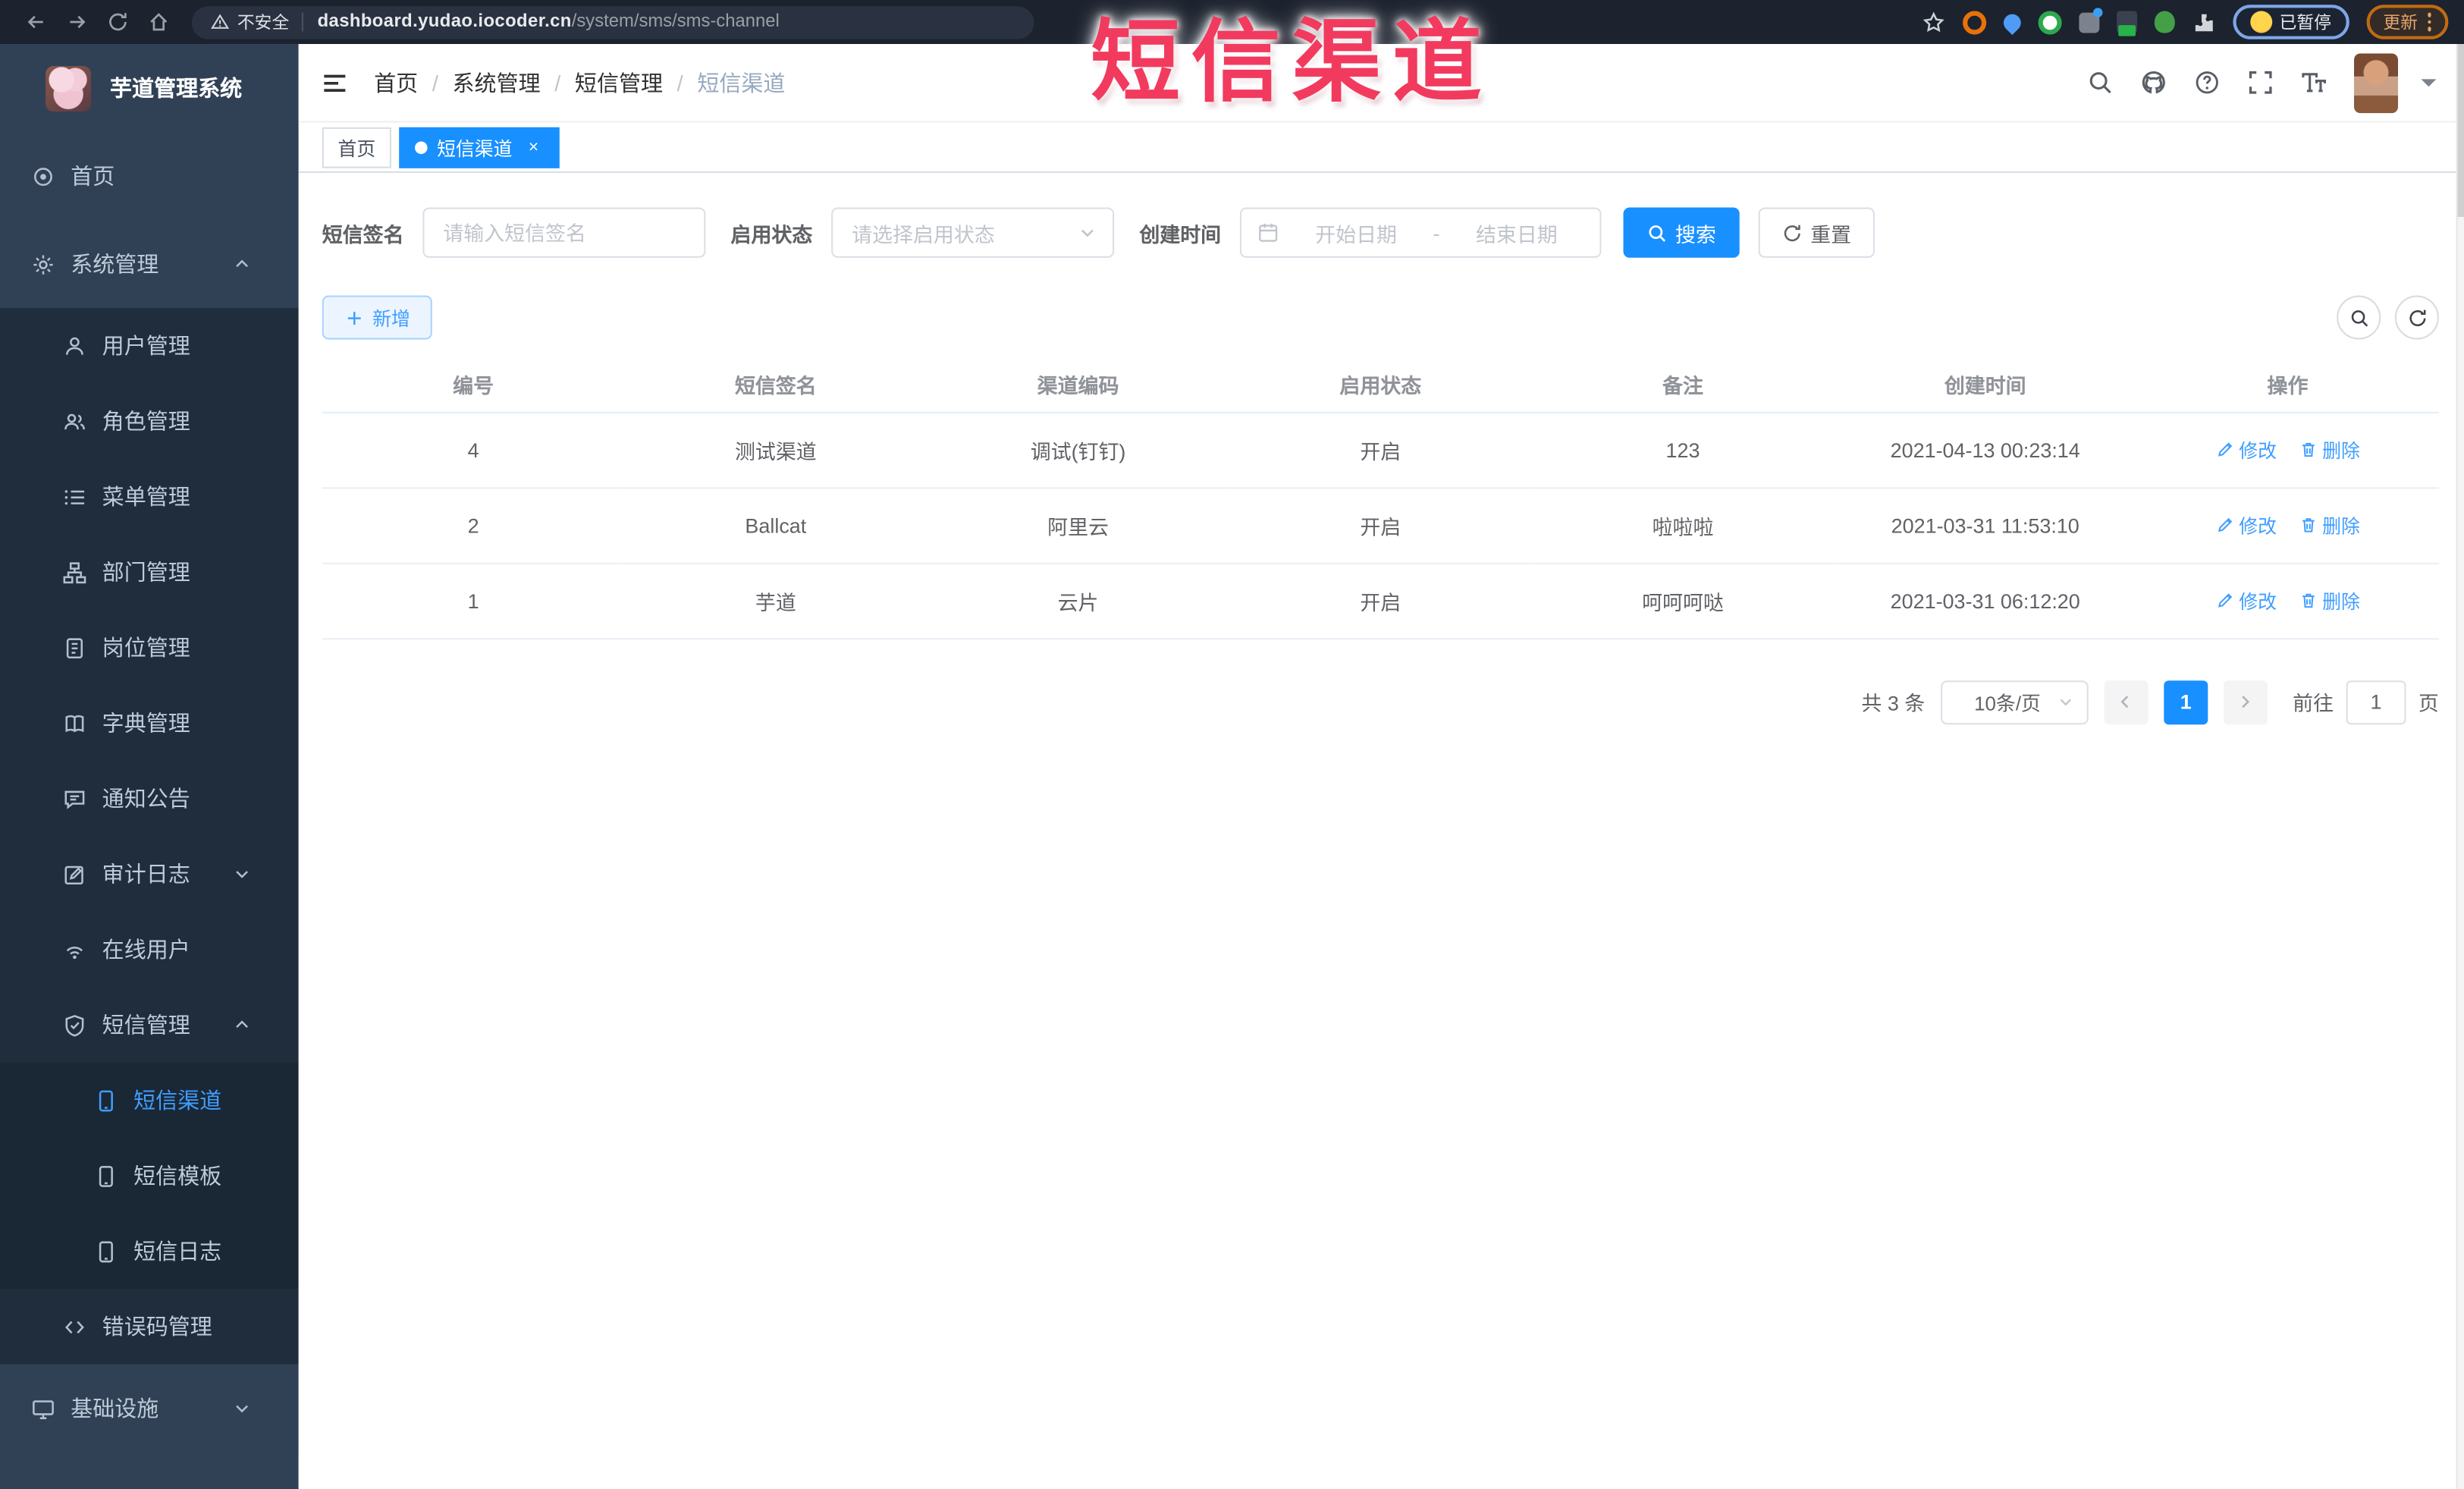 This screenshot has height=1489, width=2464. What do you see at coordinates (533, 147) in the screenshot?
I see `close-tab-icon: ×` at bounding box center [533, 147].